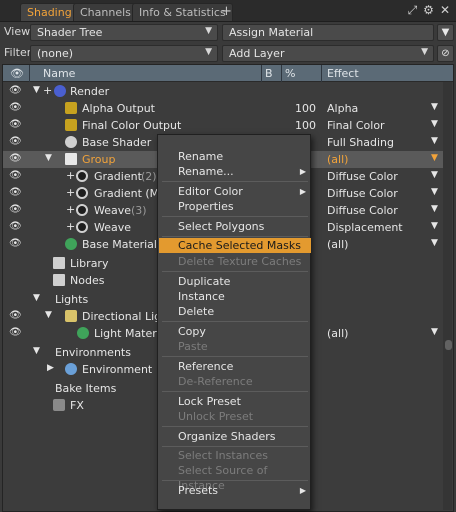 This screenshot has width=456, height=512. Describe the element at coordinates (50, 368) in the screenshot. I see `collapse-arrow-icon: ▶` at that location.